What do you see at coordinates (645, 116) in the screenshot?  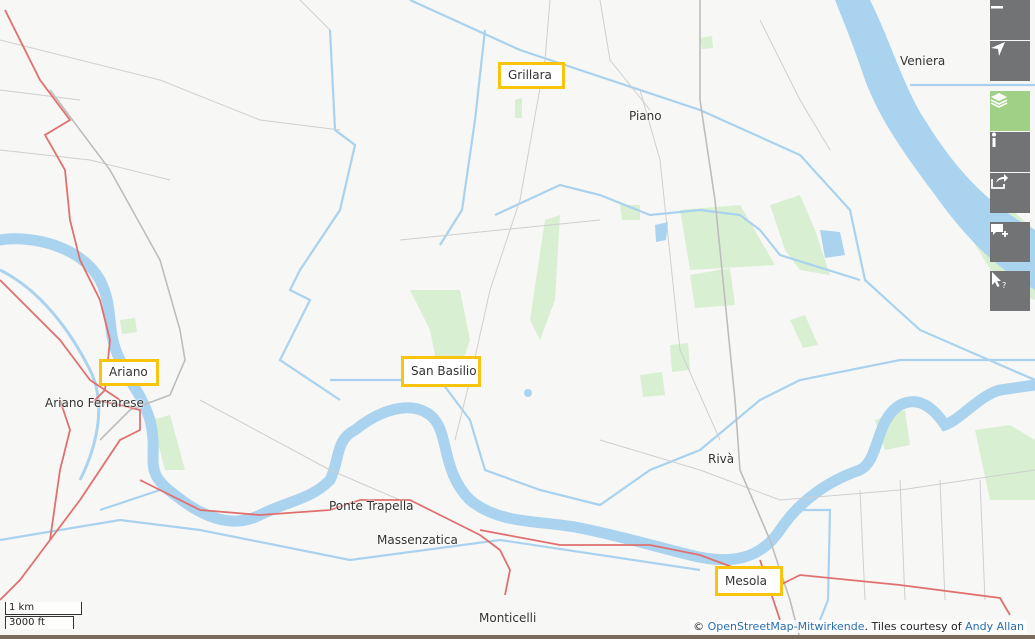 I see `label-piano: Piano` at bounding box center [645, 116].